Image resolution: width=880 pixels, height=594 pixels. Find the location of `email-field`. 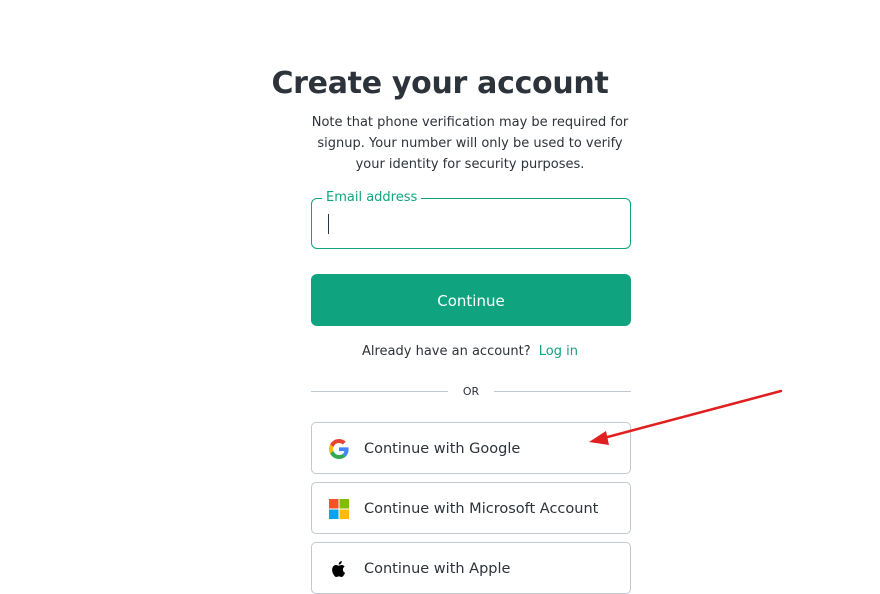

email-field is located at coordinates (471, 223).